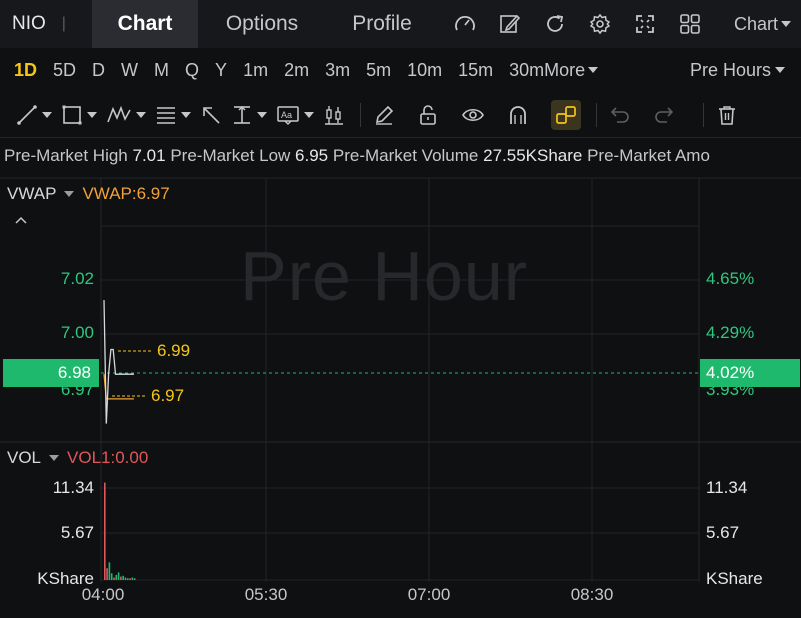  I want to click on current-pct-tag: 4.02%, so click(750, 373).